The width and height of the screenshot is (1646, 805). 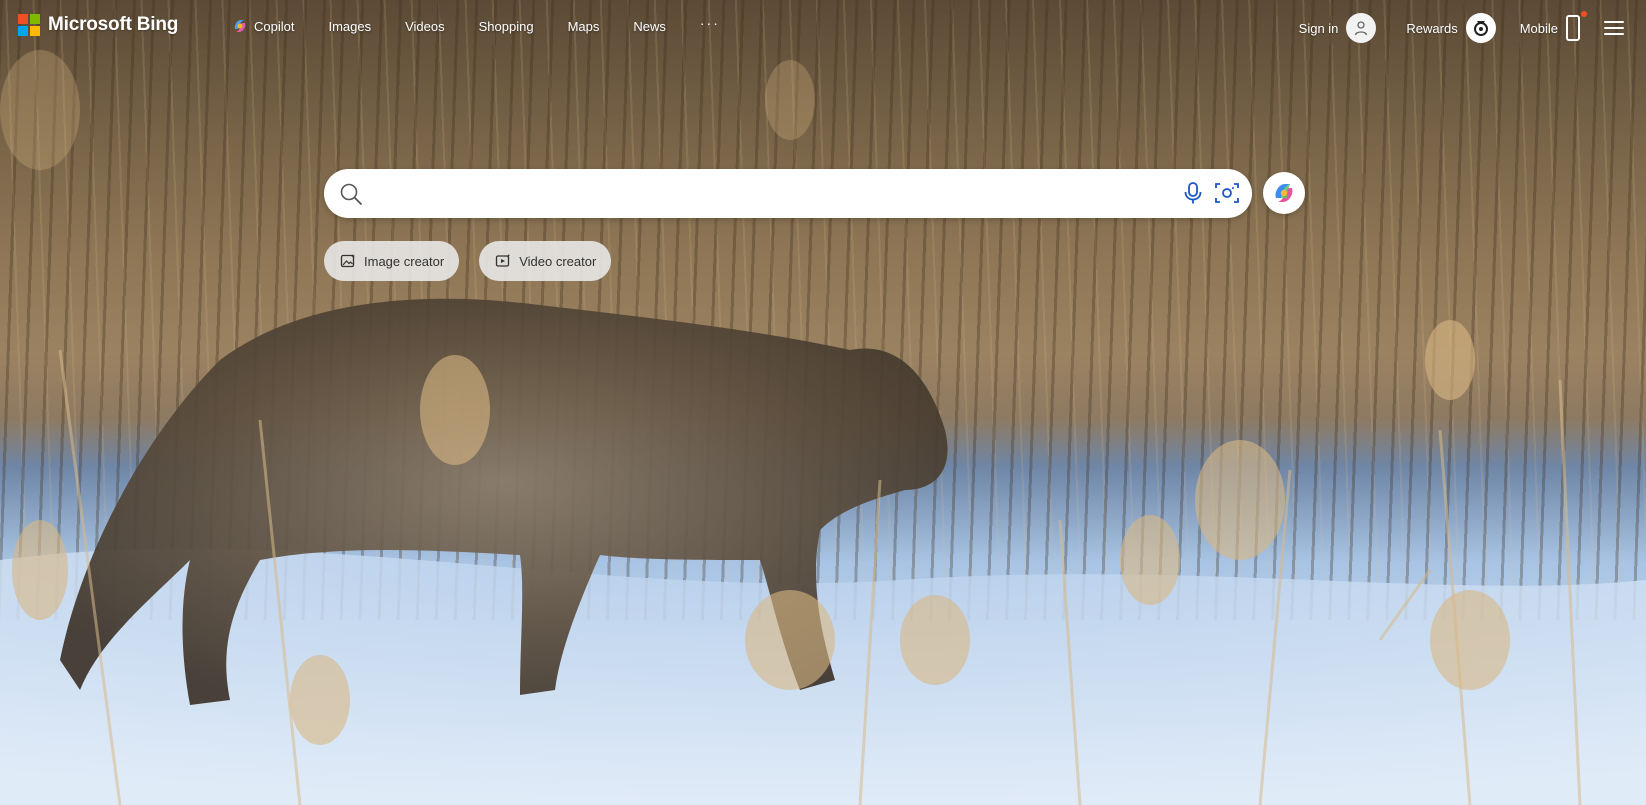 I want to click on image-creator-button: Image creator, so click(x=392, y=261).